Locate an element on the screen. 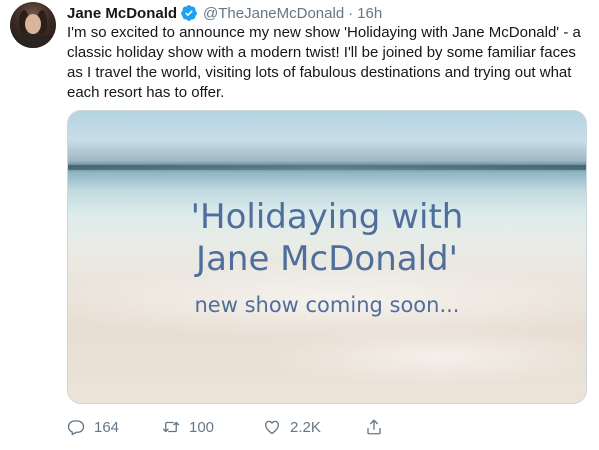 The image size is (599, 450). tweet-header: Jane McDonald @TheJaneMcDonald · 16h is located at coordinates (224, 13).